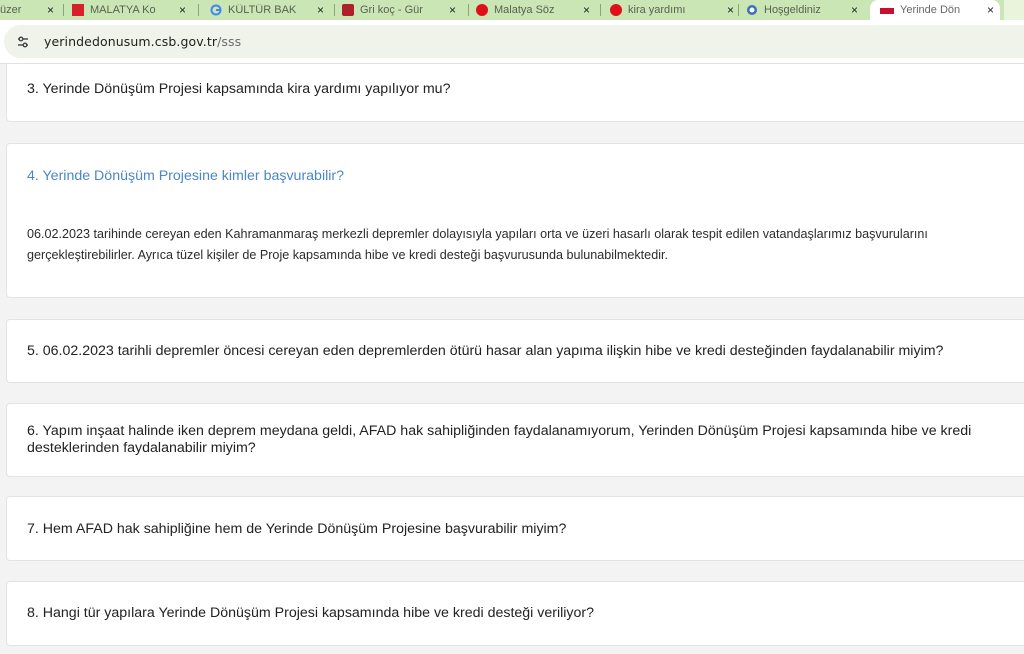 The height and width of the screenshot is (654, 1024). Describe the element at coordinates (262, 10) in the screenshot. I see `tab-title: KÜLTÜR BAK` at that location.